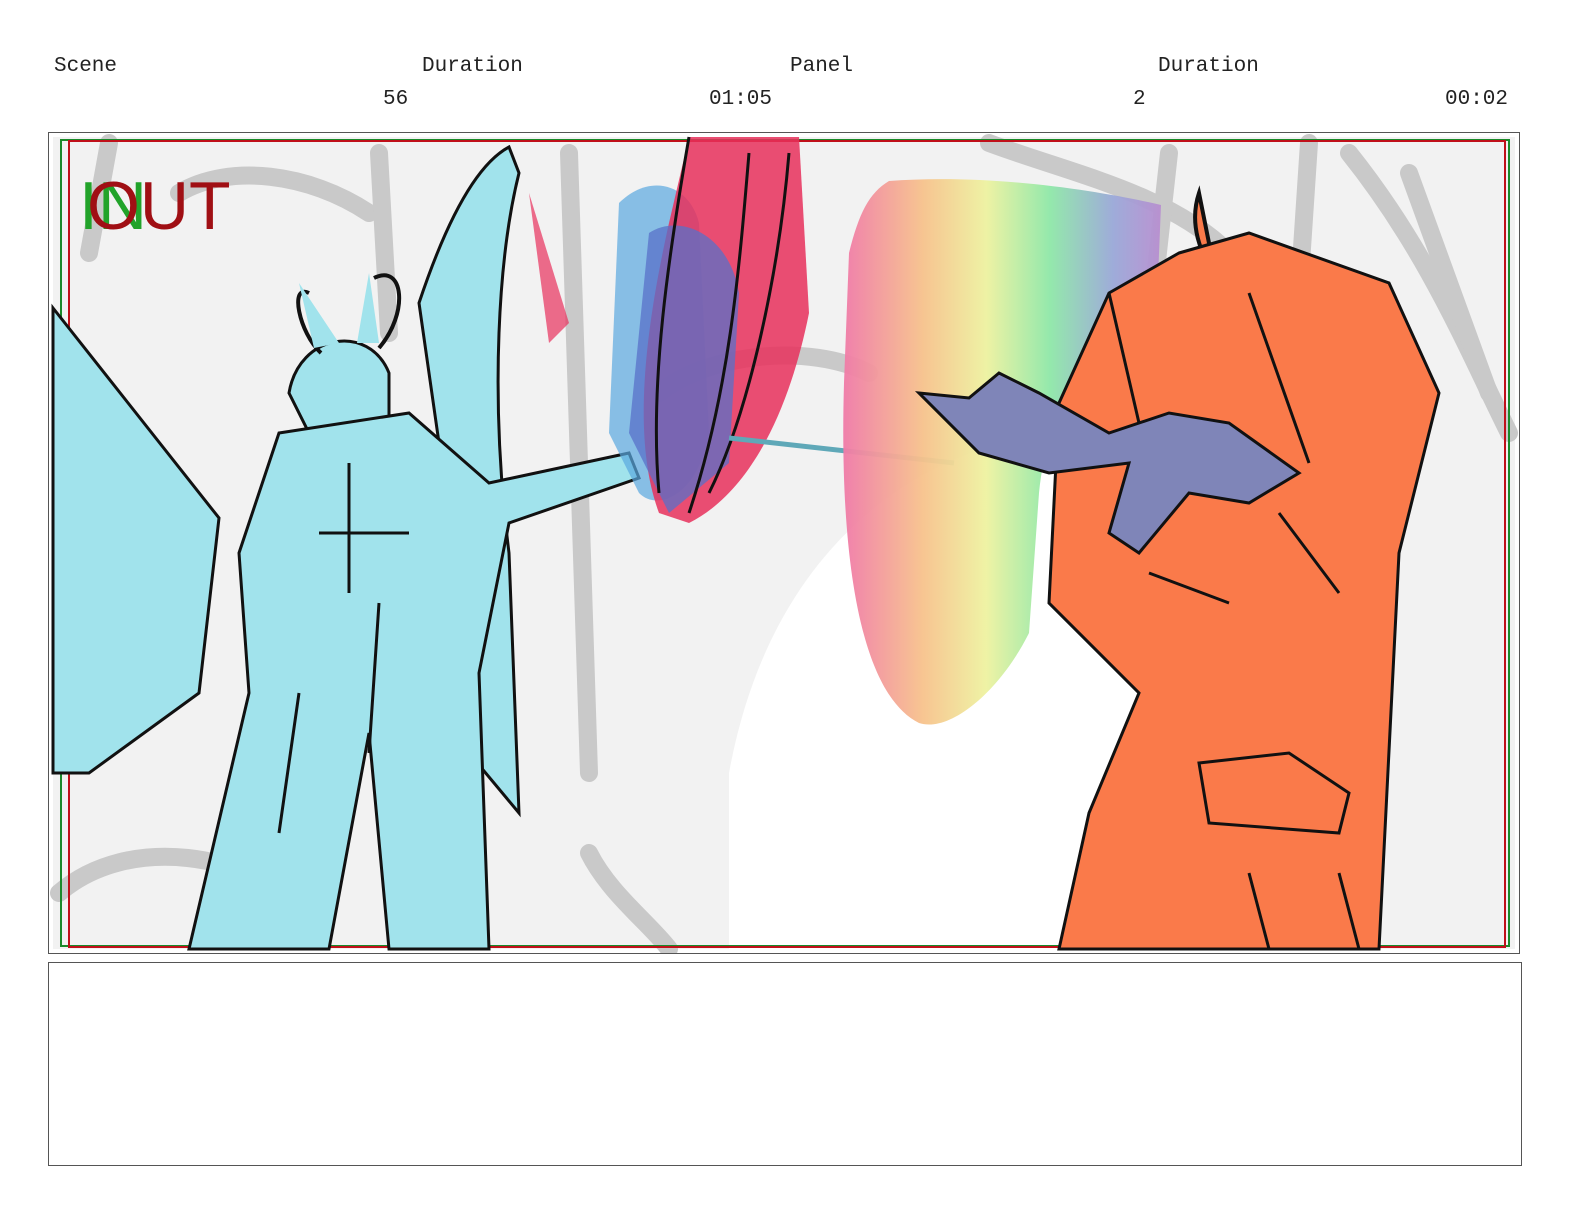  I want to click on scene-label: Scene, so click(86, 66).